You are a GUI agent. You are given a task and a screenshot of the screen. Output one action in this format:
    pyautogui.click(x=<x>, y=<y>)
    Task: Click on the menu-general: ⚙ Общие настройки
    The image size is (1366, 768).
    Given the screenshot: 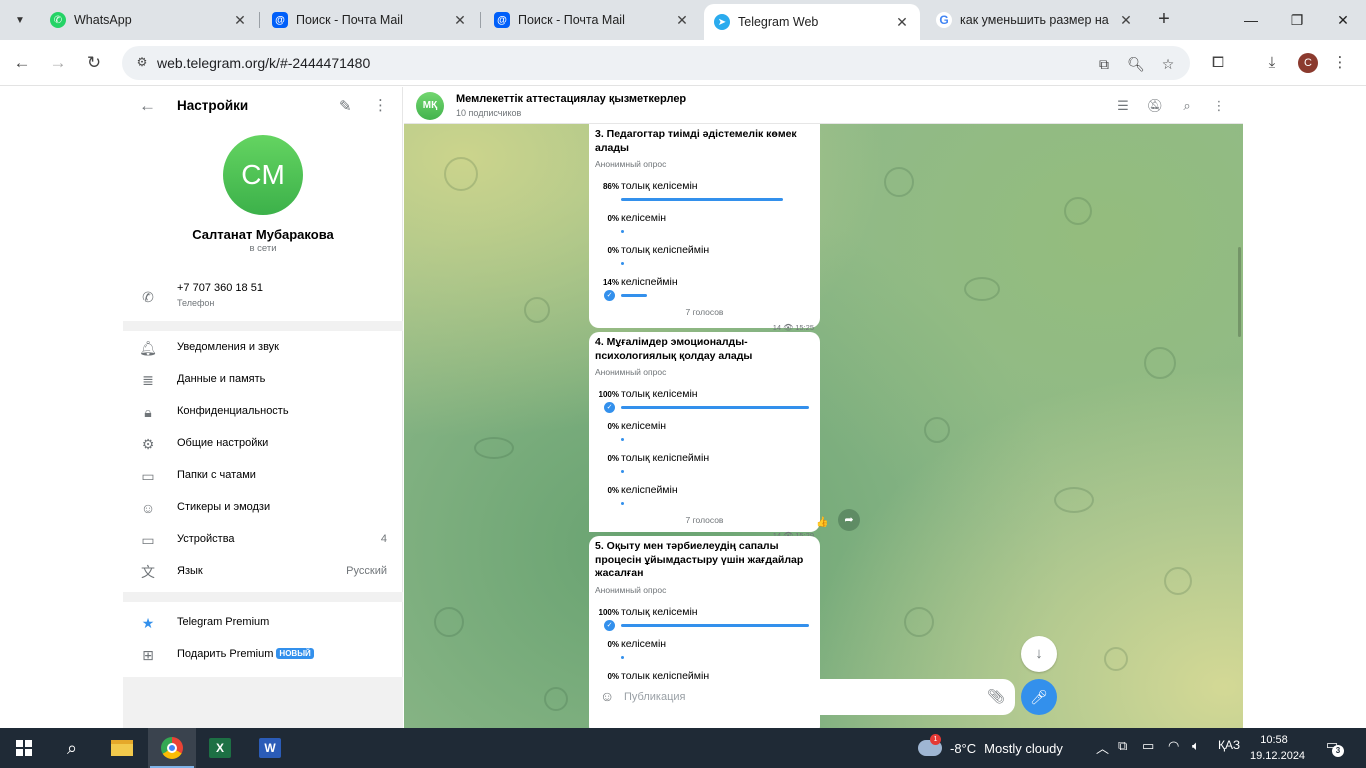 What is the action you would take?
    pyautogui.click(x=263, y=444)
    